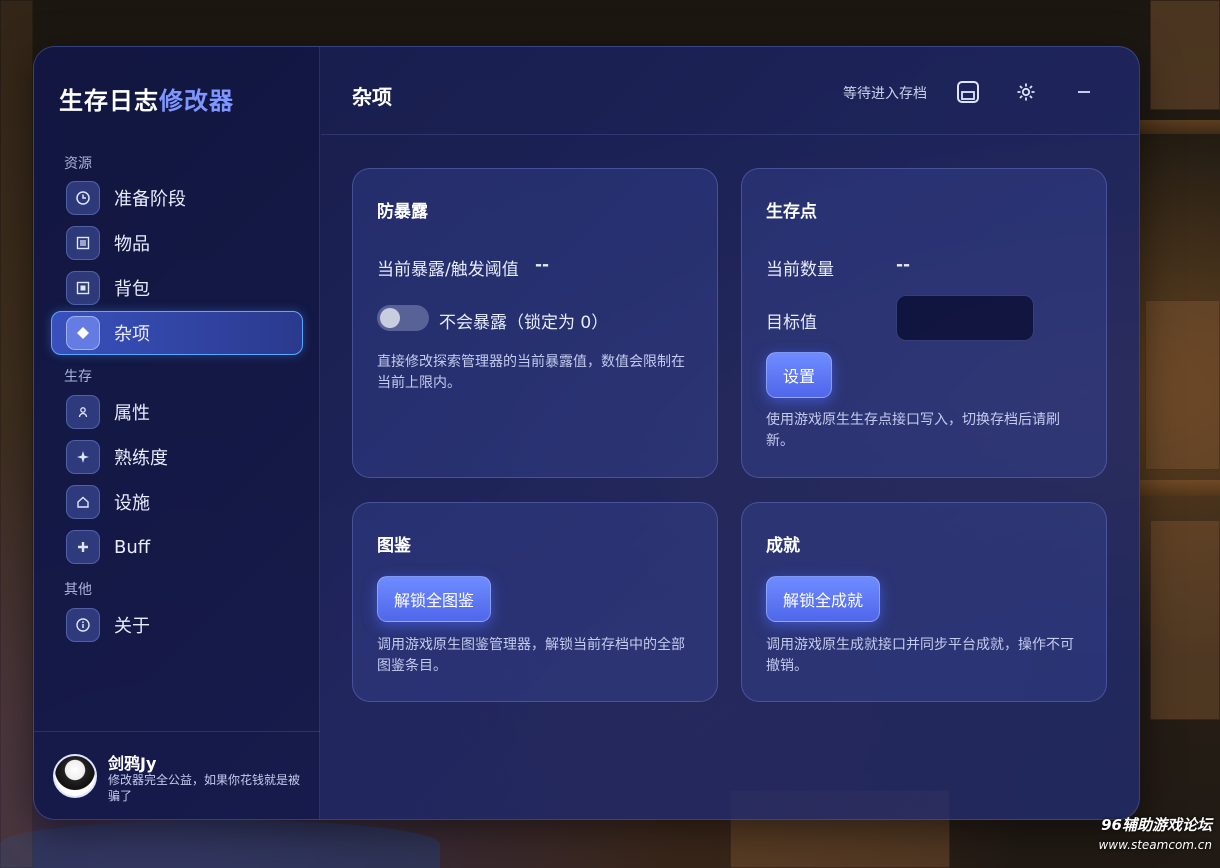 This screenshot has width=1220, height=868. Describe the element at coordinates (83, 457) in the screenshot. I see `sparkle-icon` at that location.